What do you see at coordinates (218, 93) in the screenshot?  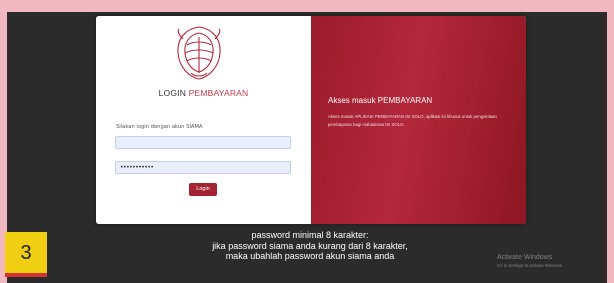 I see `title-pembayaran-word: PEMBAYARAN` at bounding box center [218, 93].